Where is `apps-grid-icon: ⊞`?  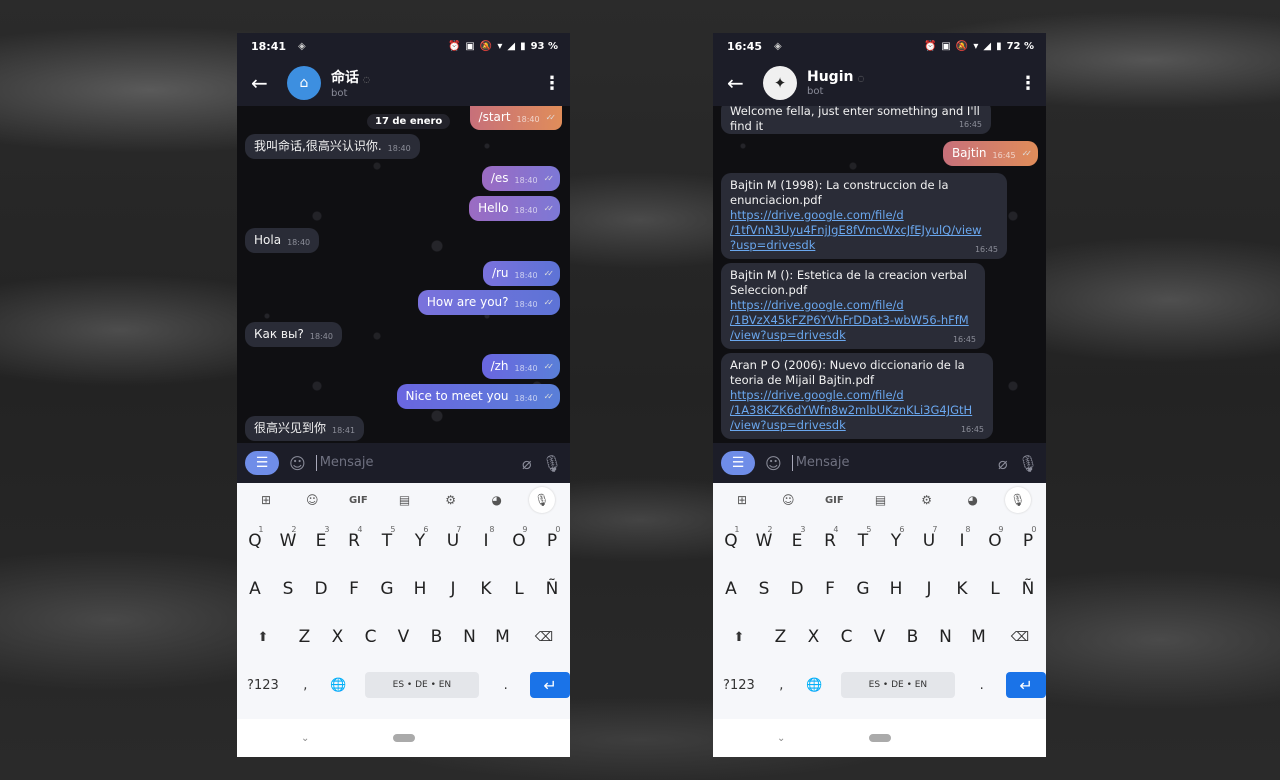 apps-grid-icon: ⊞ is located at coordinates (742, 500).